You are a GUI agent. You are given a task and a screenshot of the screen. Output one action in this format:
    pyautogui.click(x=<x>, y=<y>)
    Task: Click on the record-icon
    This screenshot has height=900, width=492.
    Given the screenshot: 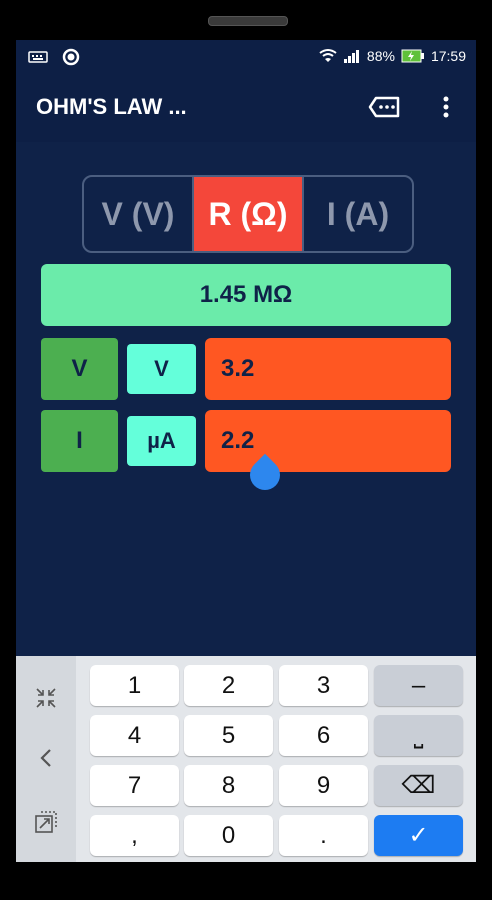 What is the action you would take?
    pyautogui.click(x=71, y=57)
    